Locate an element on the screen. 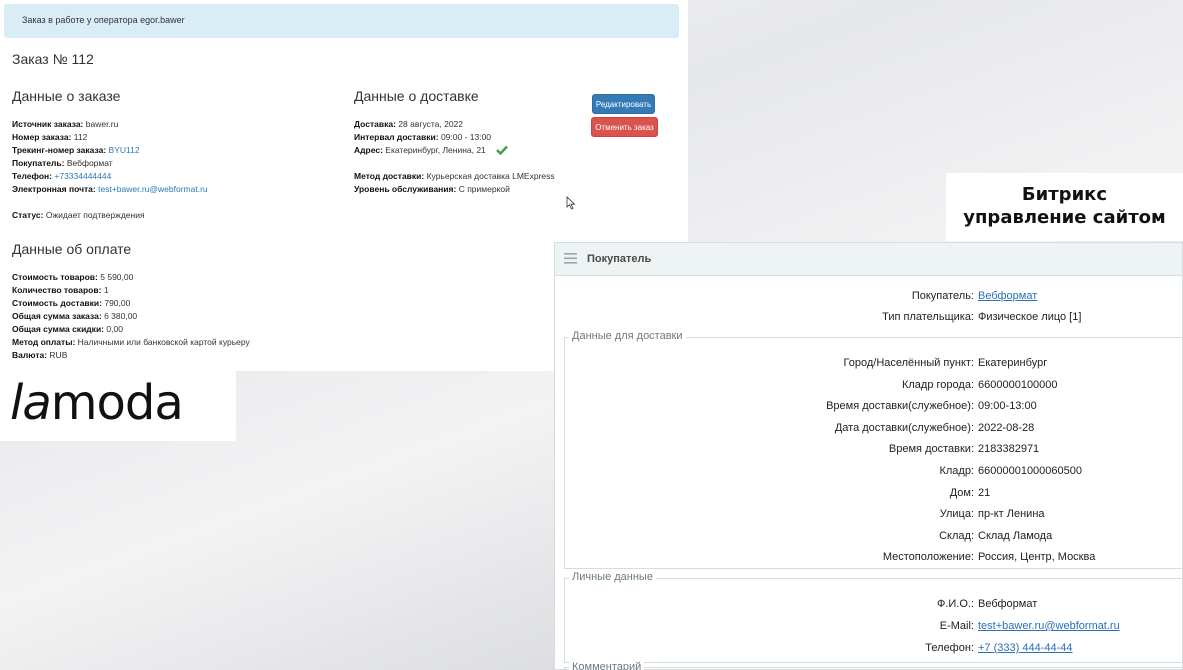 The image size is (1183, 670). field-buyer: Покупатель: Вебформат is located at coordinates (62, 163).